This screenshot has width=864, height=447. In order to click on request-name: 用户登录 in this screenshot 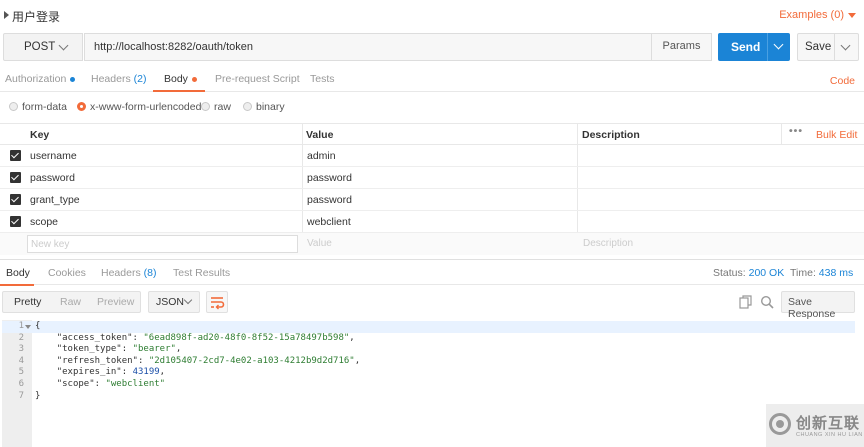, I will do `click(36, 16)`.